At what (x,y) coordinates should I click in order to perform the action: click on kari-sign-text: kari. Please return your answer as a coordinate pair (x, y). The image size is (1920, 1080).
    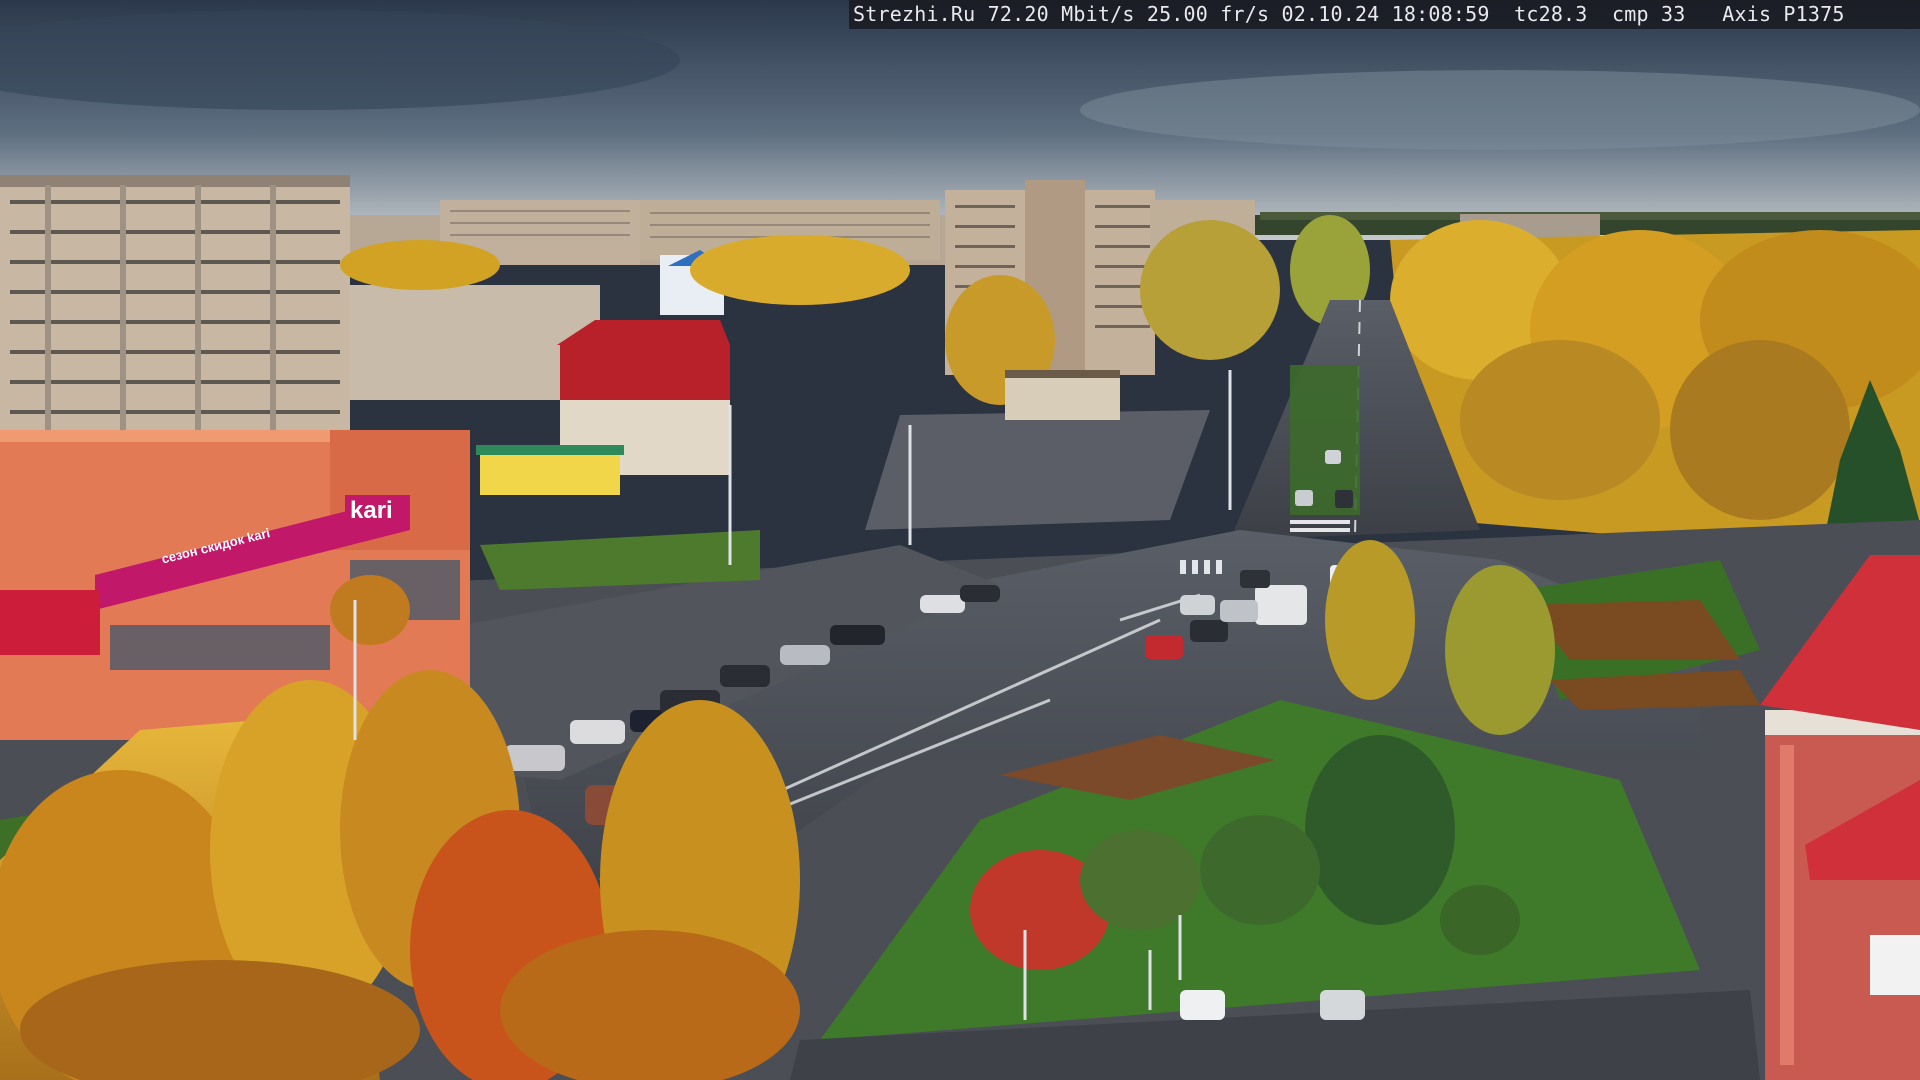
    Looking at the image, I should click on (371, 510).